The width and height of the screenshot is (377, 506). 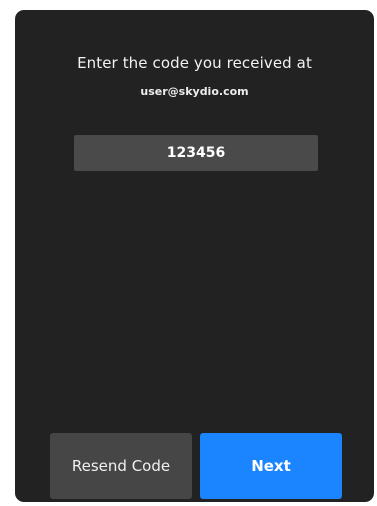 What do you see at coordinates (196, 153) in the screenshot?
I see `verification-code-input` at bounding box center [196, 153].